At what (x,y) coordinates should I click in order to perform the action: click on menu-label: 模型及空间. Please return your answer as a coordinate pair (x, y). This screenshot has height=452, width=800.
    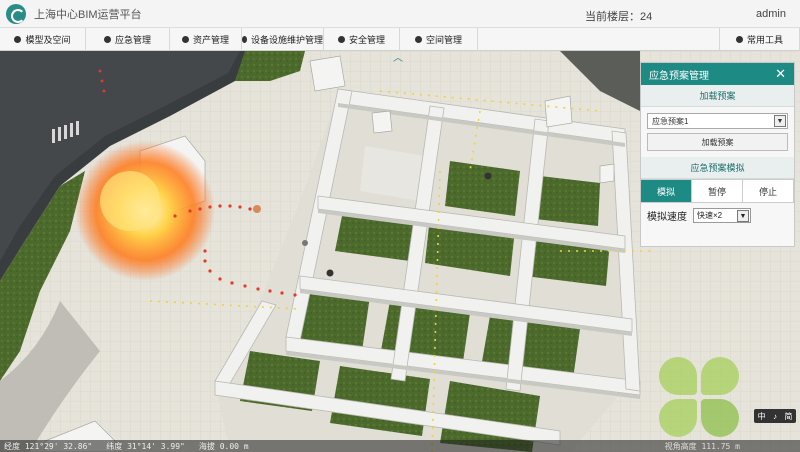
    Looking at the image, I should click on (48, 40).